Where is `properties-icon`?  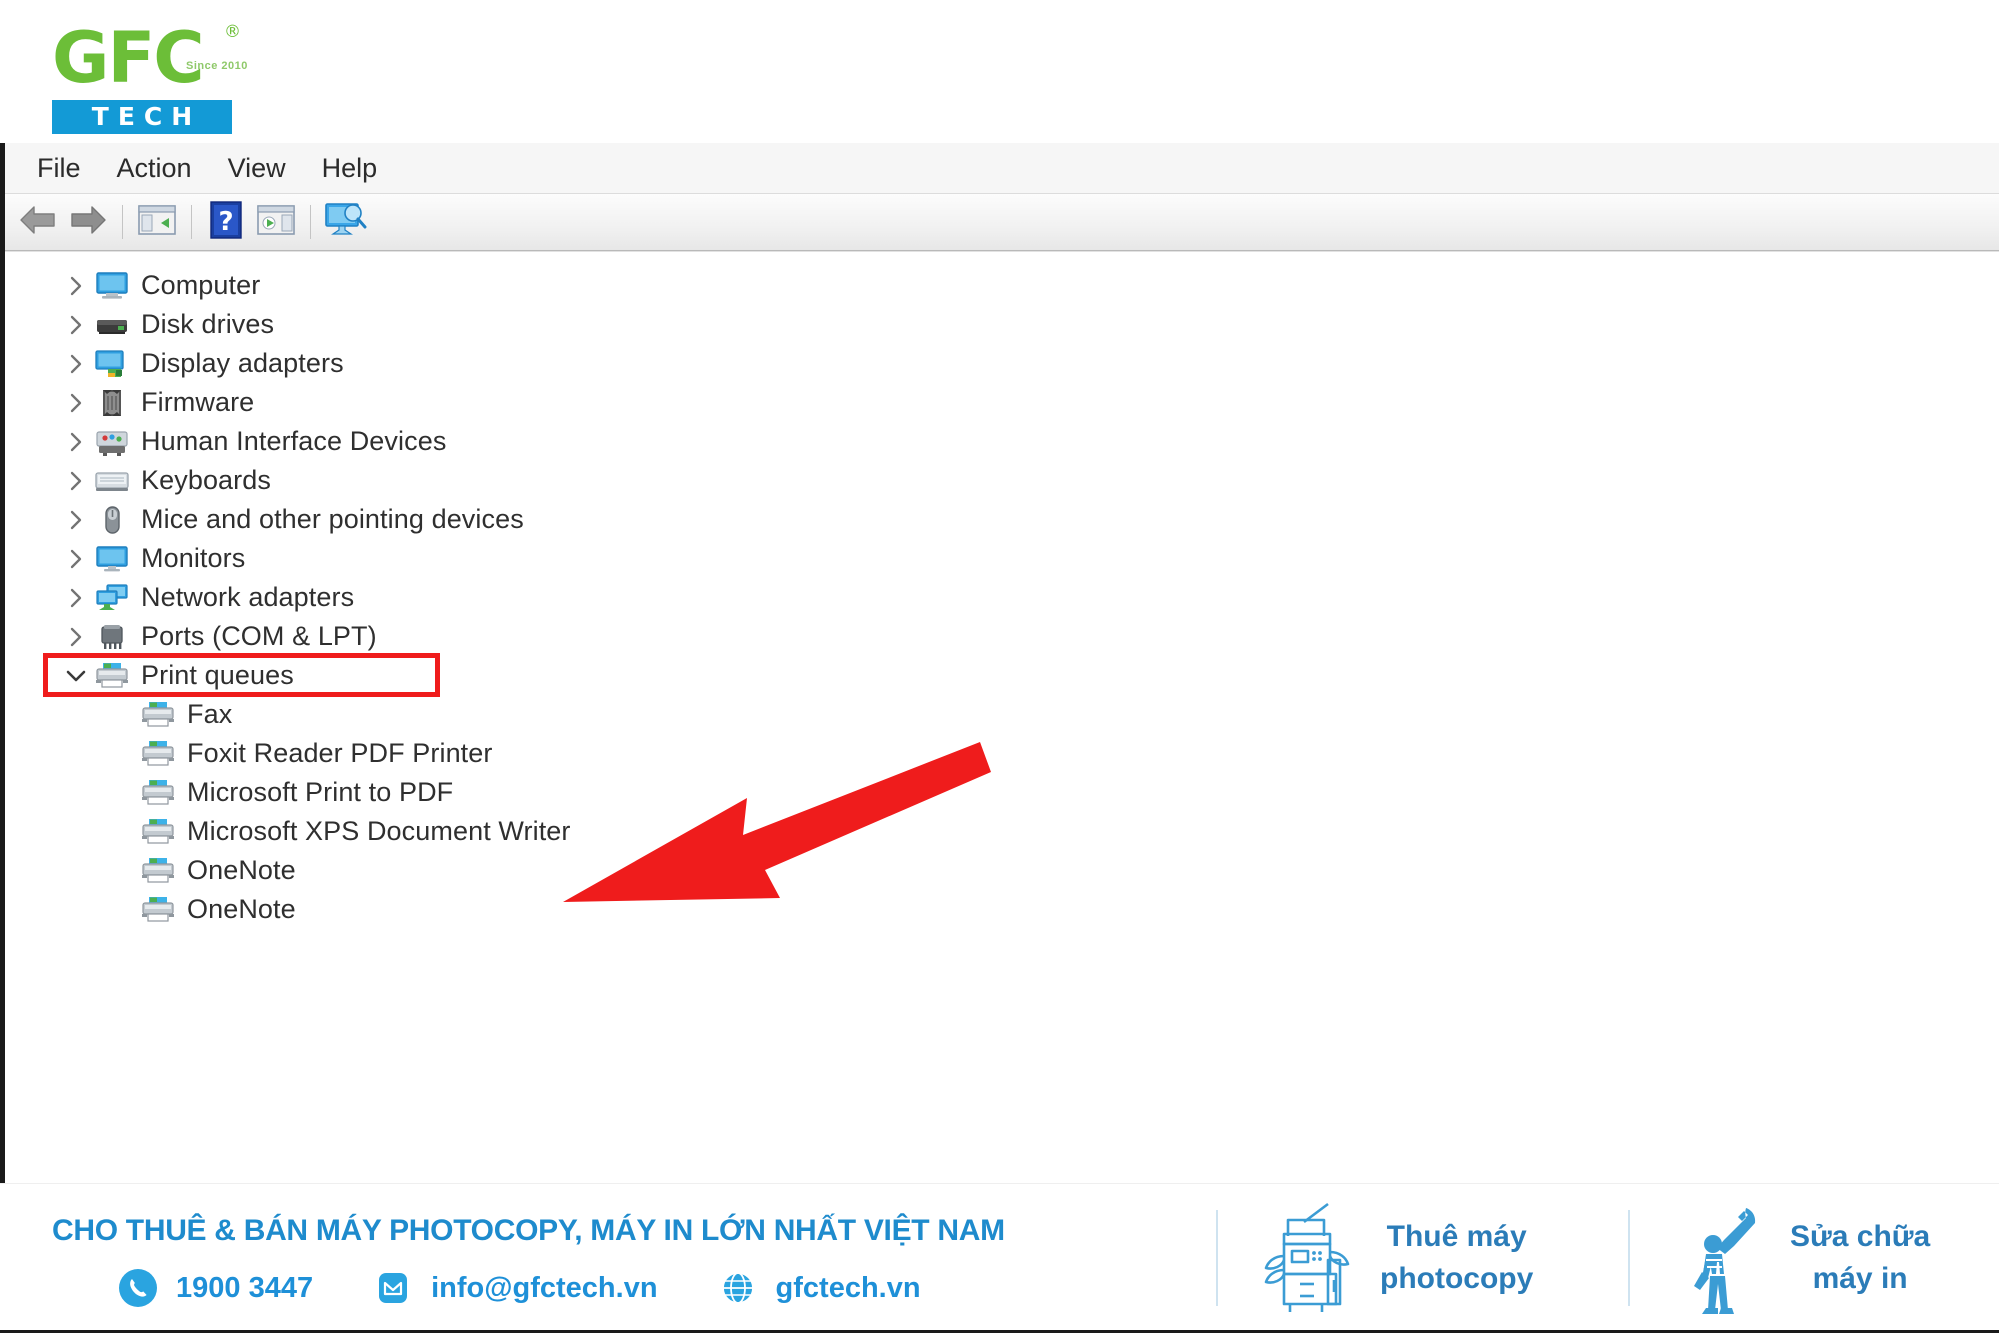 properties-icon is located at coordinates (276, 222).